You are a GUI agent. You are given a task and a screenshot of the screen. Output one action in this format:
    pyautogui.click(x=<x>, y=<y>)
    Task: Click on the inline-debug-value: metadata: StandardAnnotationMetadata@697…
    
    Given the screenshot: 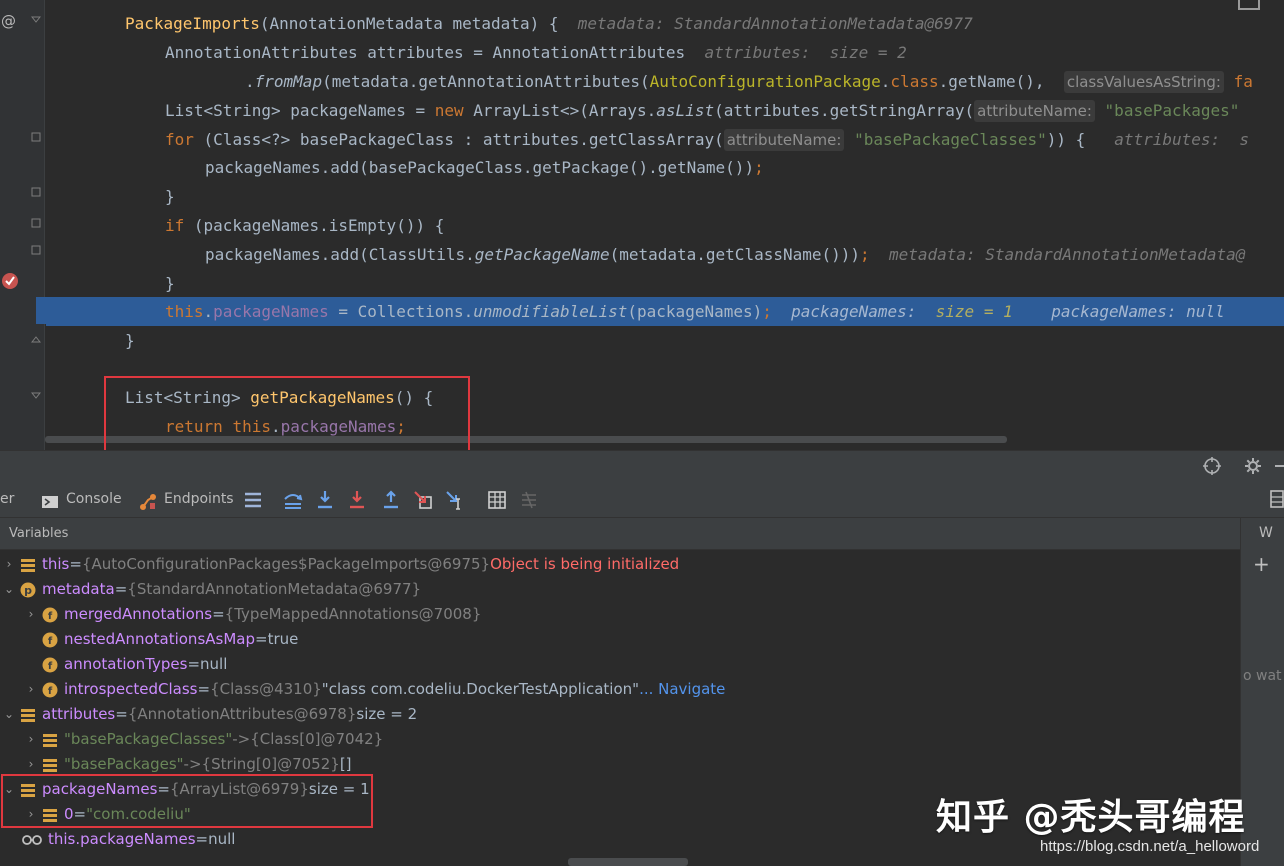 What is the action you would take?
    pyautogui.click(x=775, y=23)
    